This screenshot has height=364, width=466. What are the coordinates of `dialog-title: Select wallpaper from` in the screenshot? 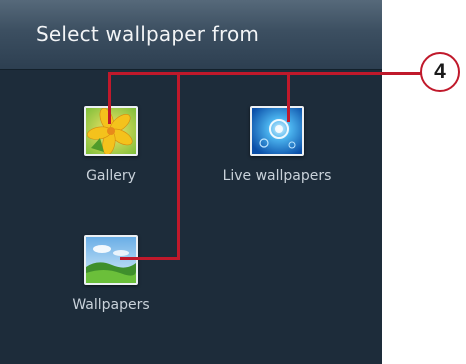 It's located at (148, 34).